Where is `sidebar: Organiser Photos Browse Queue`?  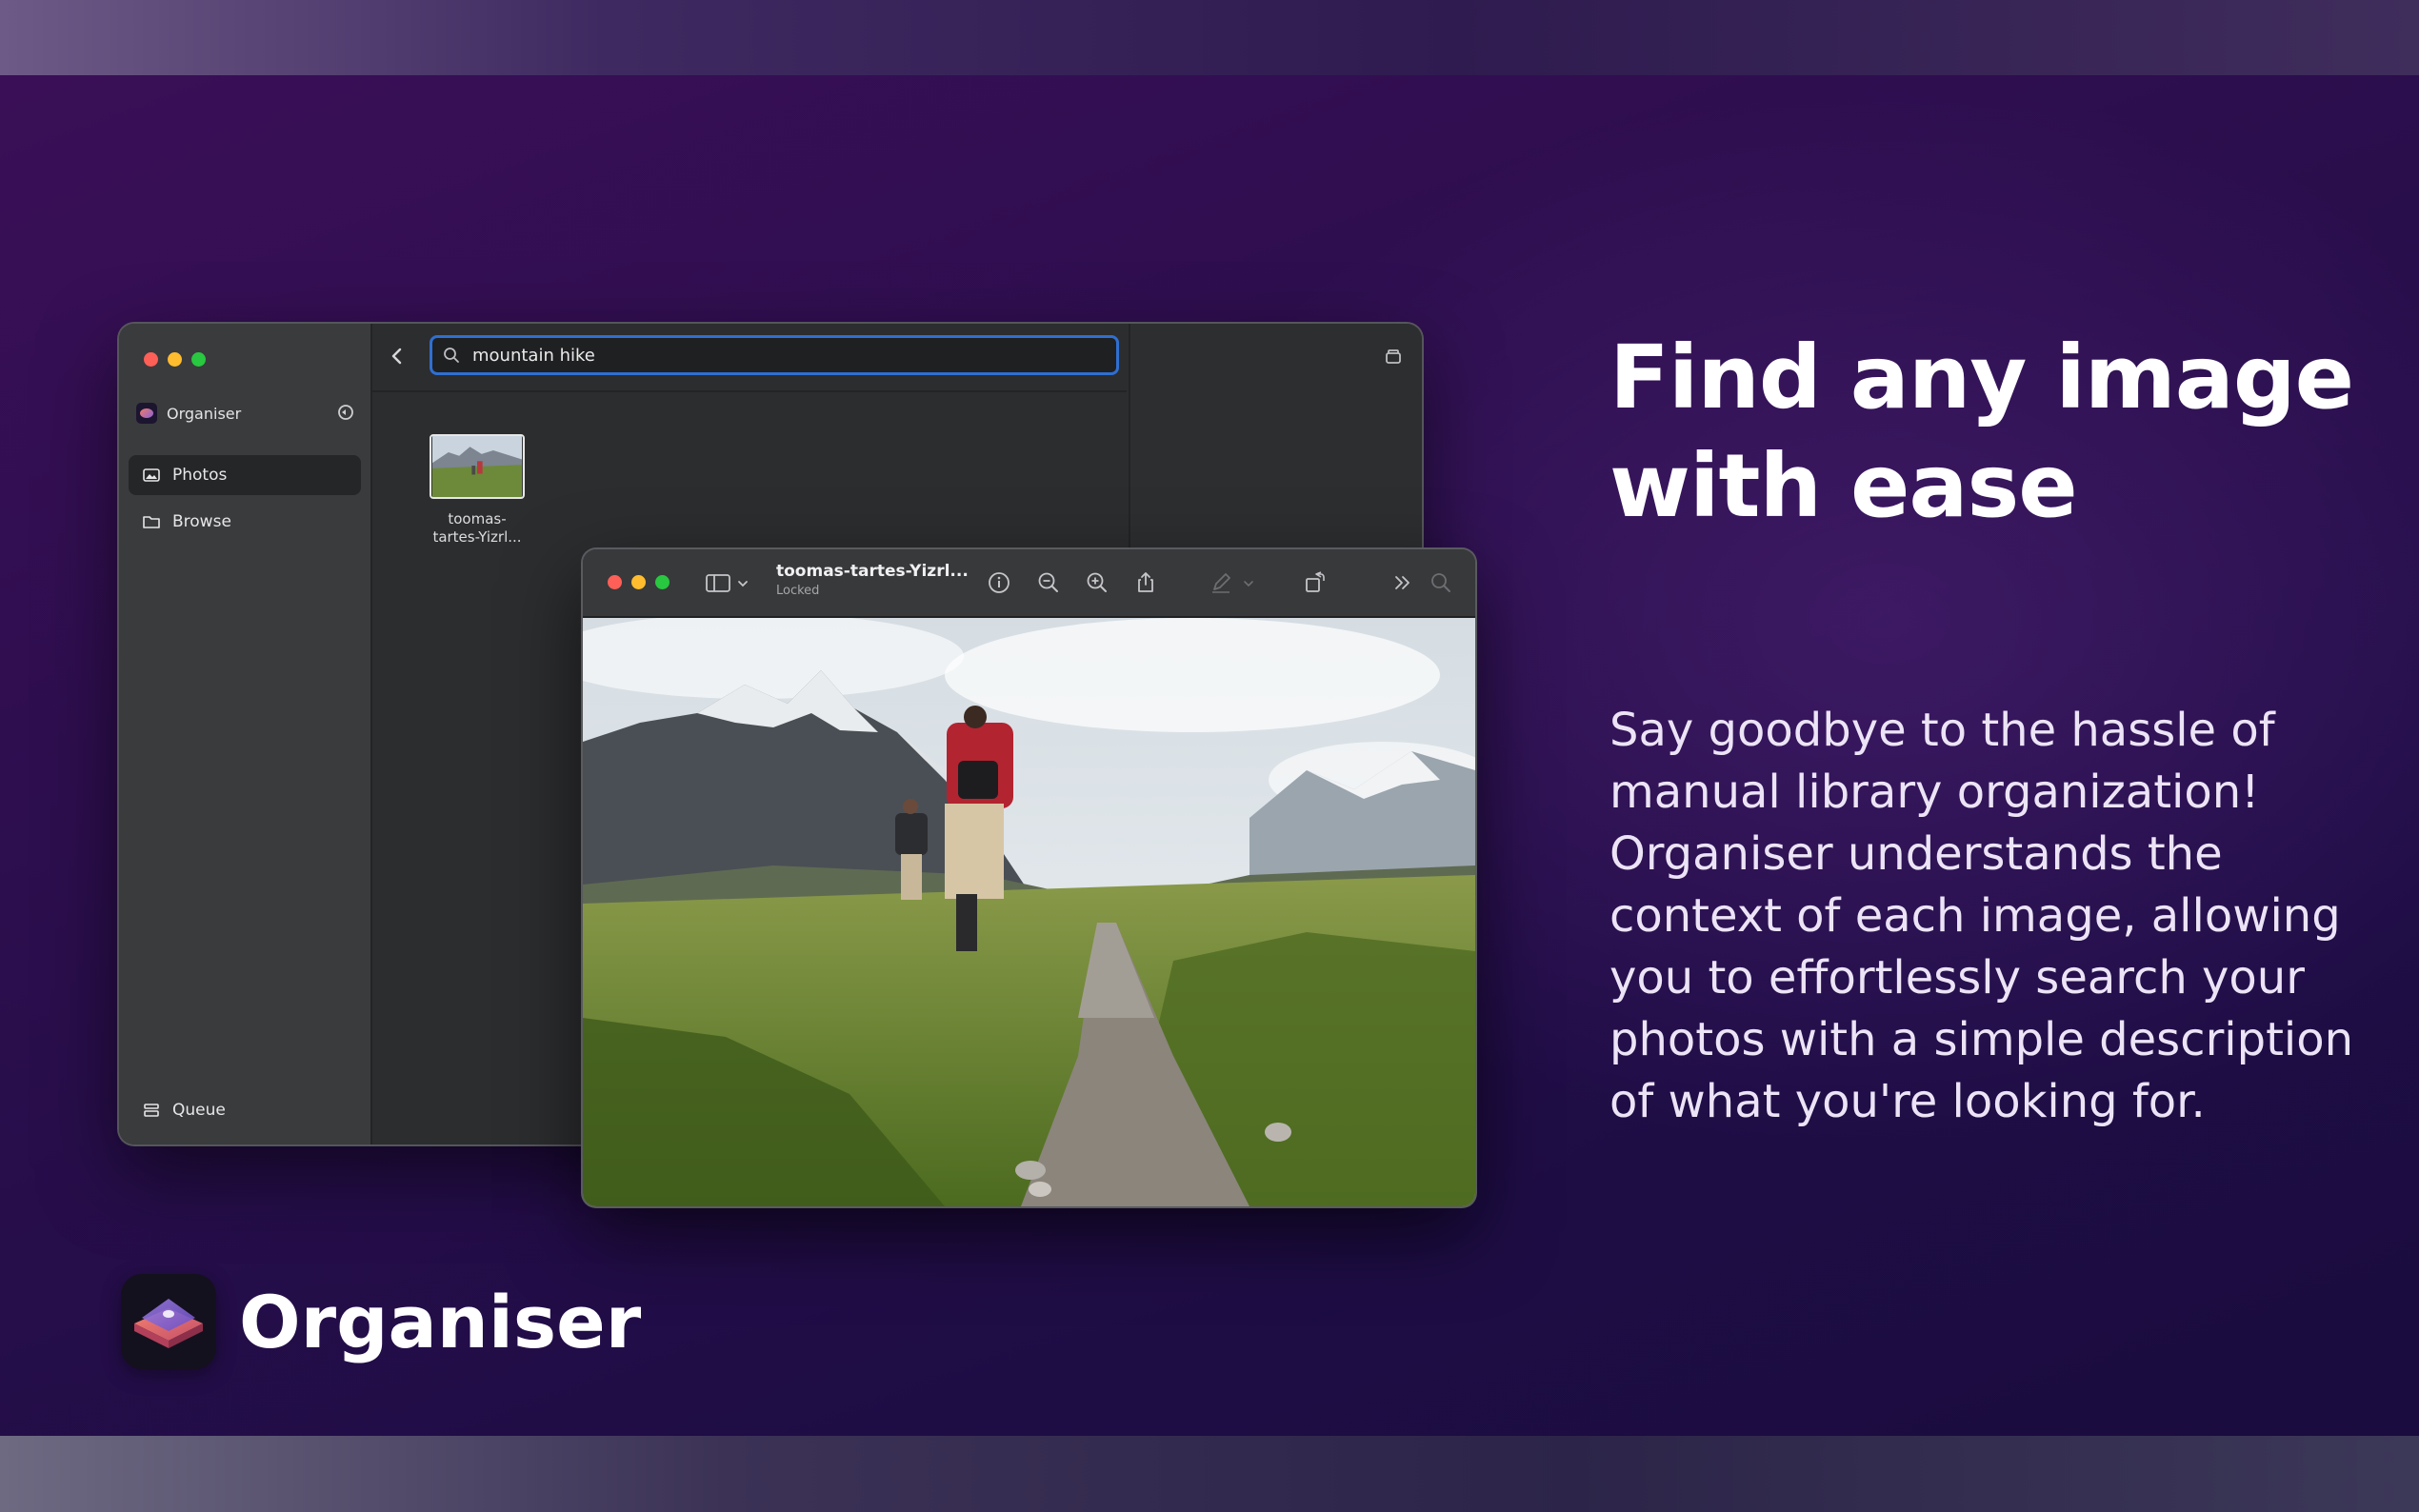 sidebar: Organiser Photos Browse Queue is located at coordinates (245, 734).